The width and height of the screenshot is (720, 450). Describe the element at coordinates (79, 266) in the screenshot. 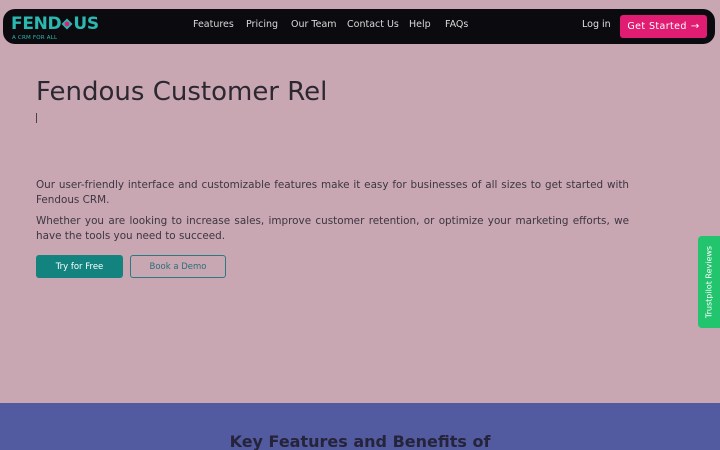

I see `try-for-free-button: Try for Free` at that location.